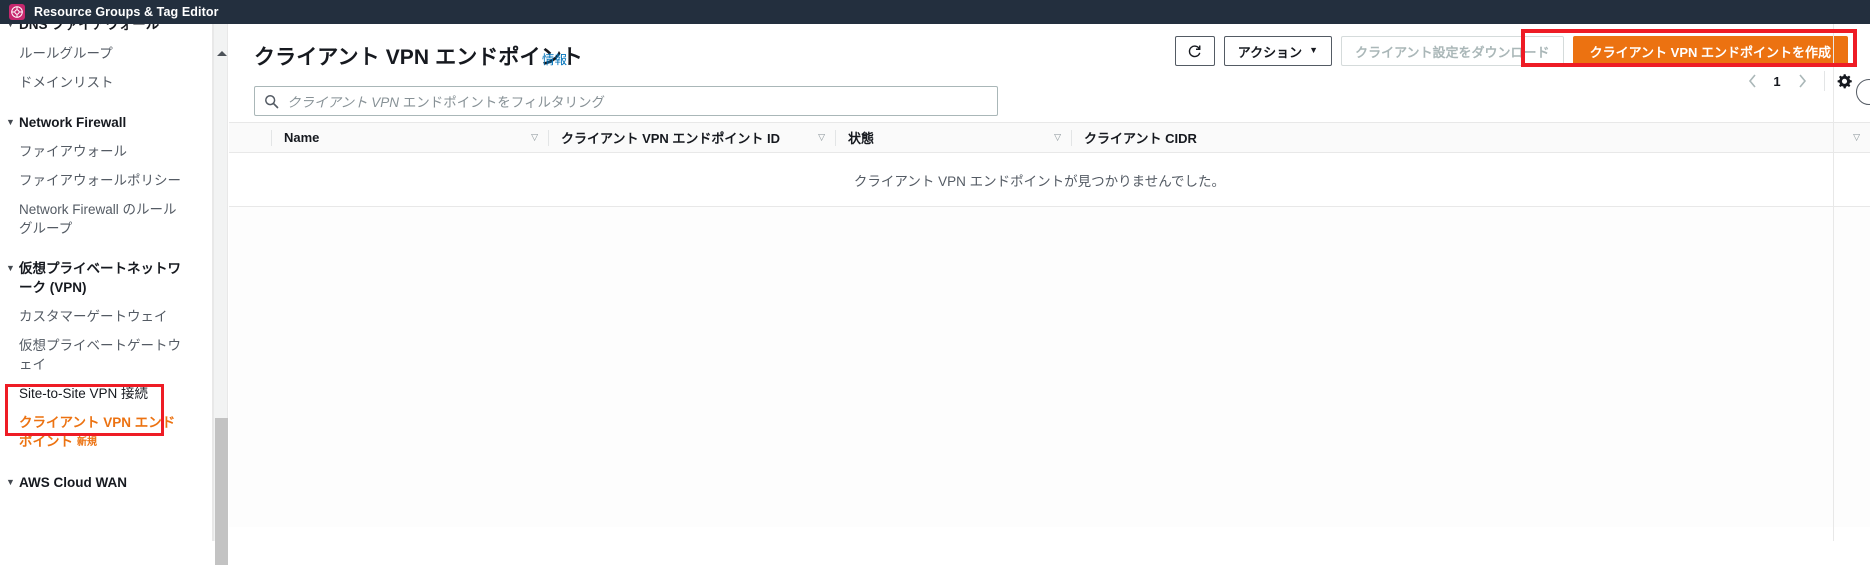  Describe the element at coordinates (89, 28) in the screenshot. I see `sidebar-group-label: DNS ファイアウォール` at that location.